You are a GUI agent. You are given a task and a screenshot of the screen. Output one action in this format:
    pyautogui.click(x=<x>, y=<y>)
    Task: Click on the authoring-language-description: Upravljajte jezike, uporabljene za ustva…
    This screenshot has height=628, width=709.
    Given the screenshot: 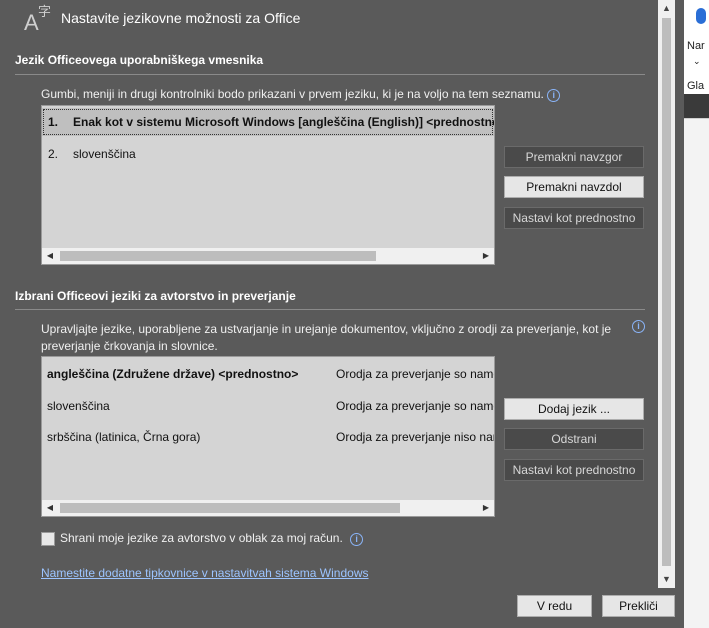 What is the action you would take?
    pyautogui.click(x=326, y=337)
    